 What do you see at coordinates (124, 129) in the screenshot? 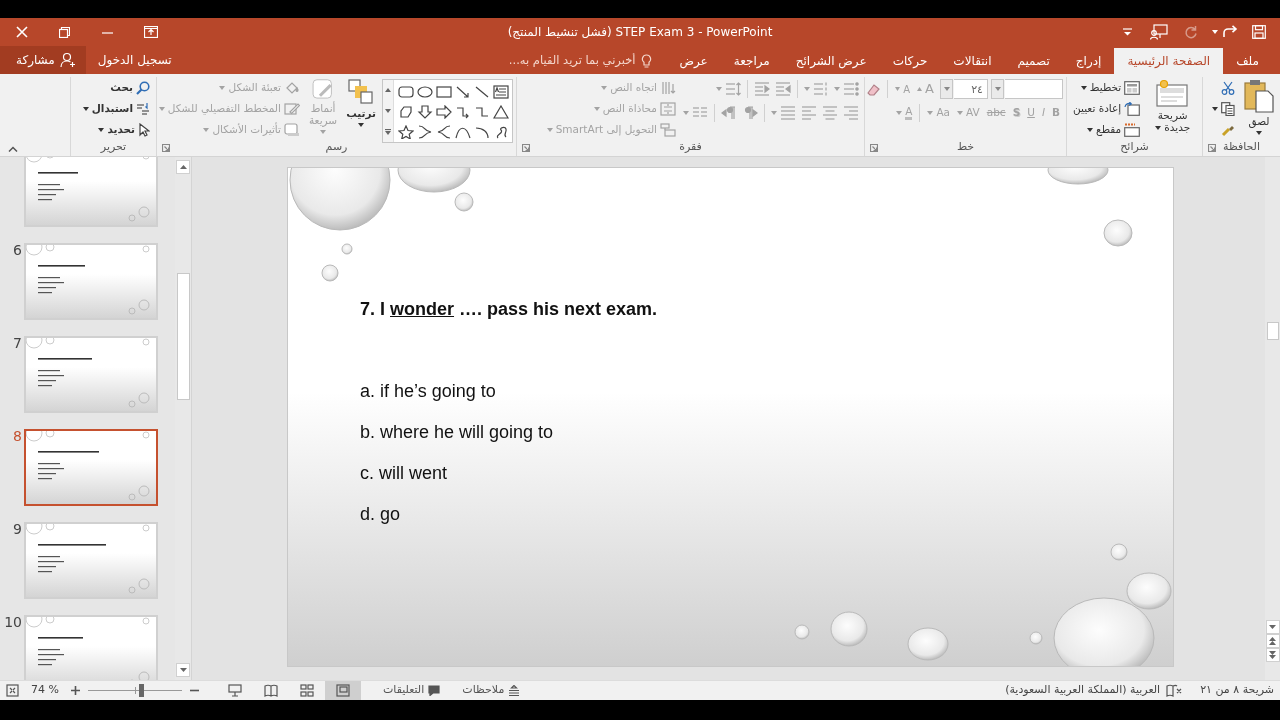
I see `select-button: تحديد` at bounding box center [124, 129].